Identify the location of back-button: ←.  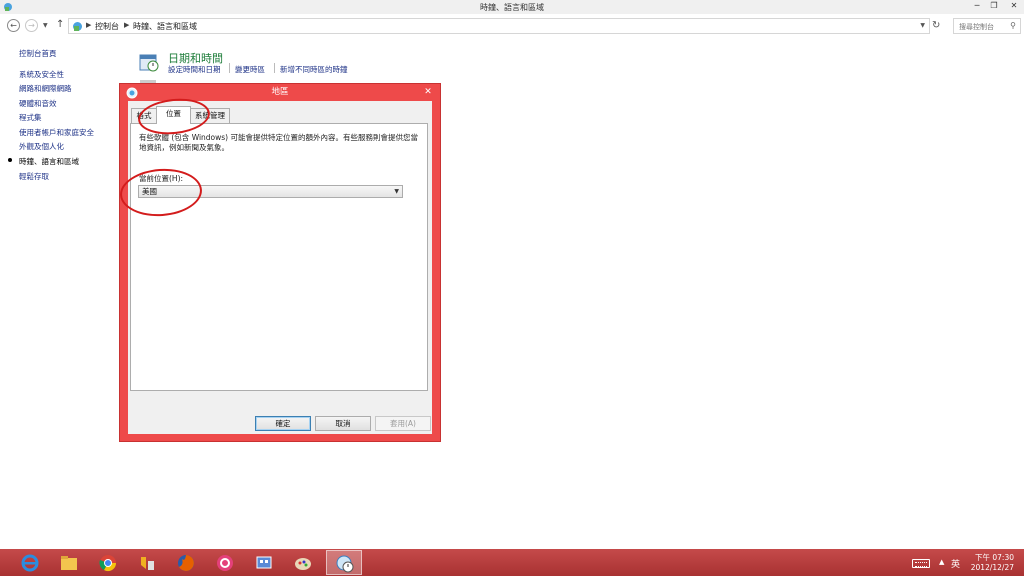
(13, 25).